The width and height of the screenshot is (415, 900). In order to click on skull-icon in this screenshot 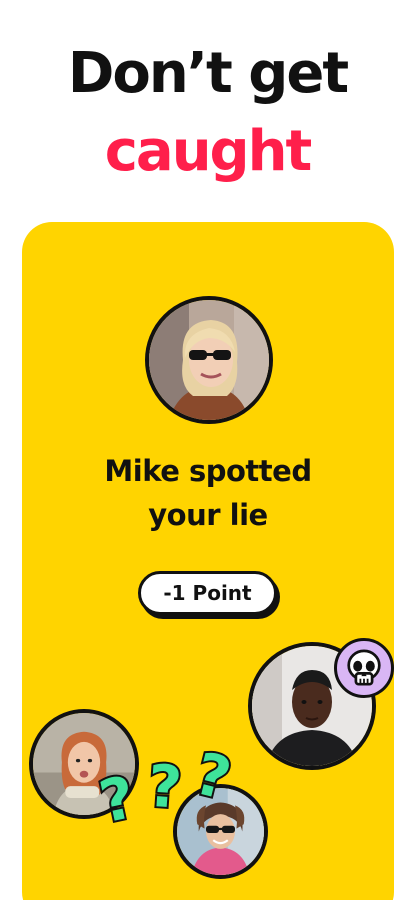, I will do `click(364, 668)`.